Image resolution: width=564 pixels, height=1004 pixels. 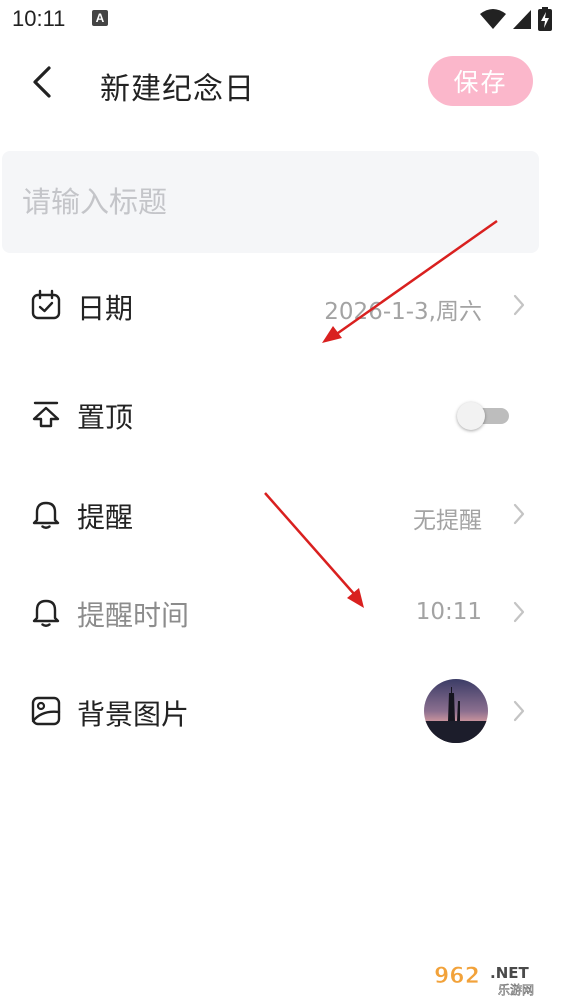 I want to click on row-reminder-value: 无提醒, so click(x=447, y=521).